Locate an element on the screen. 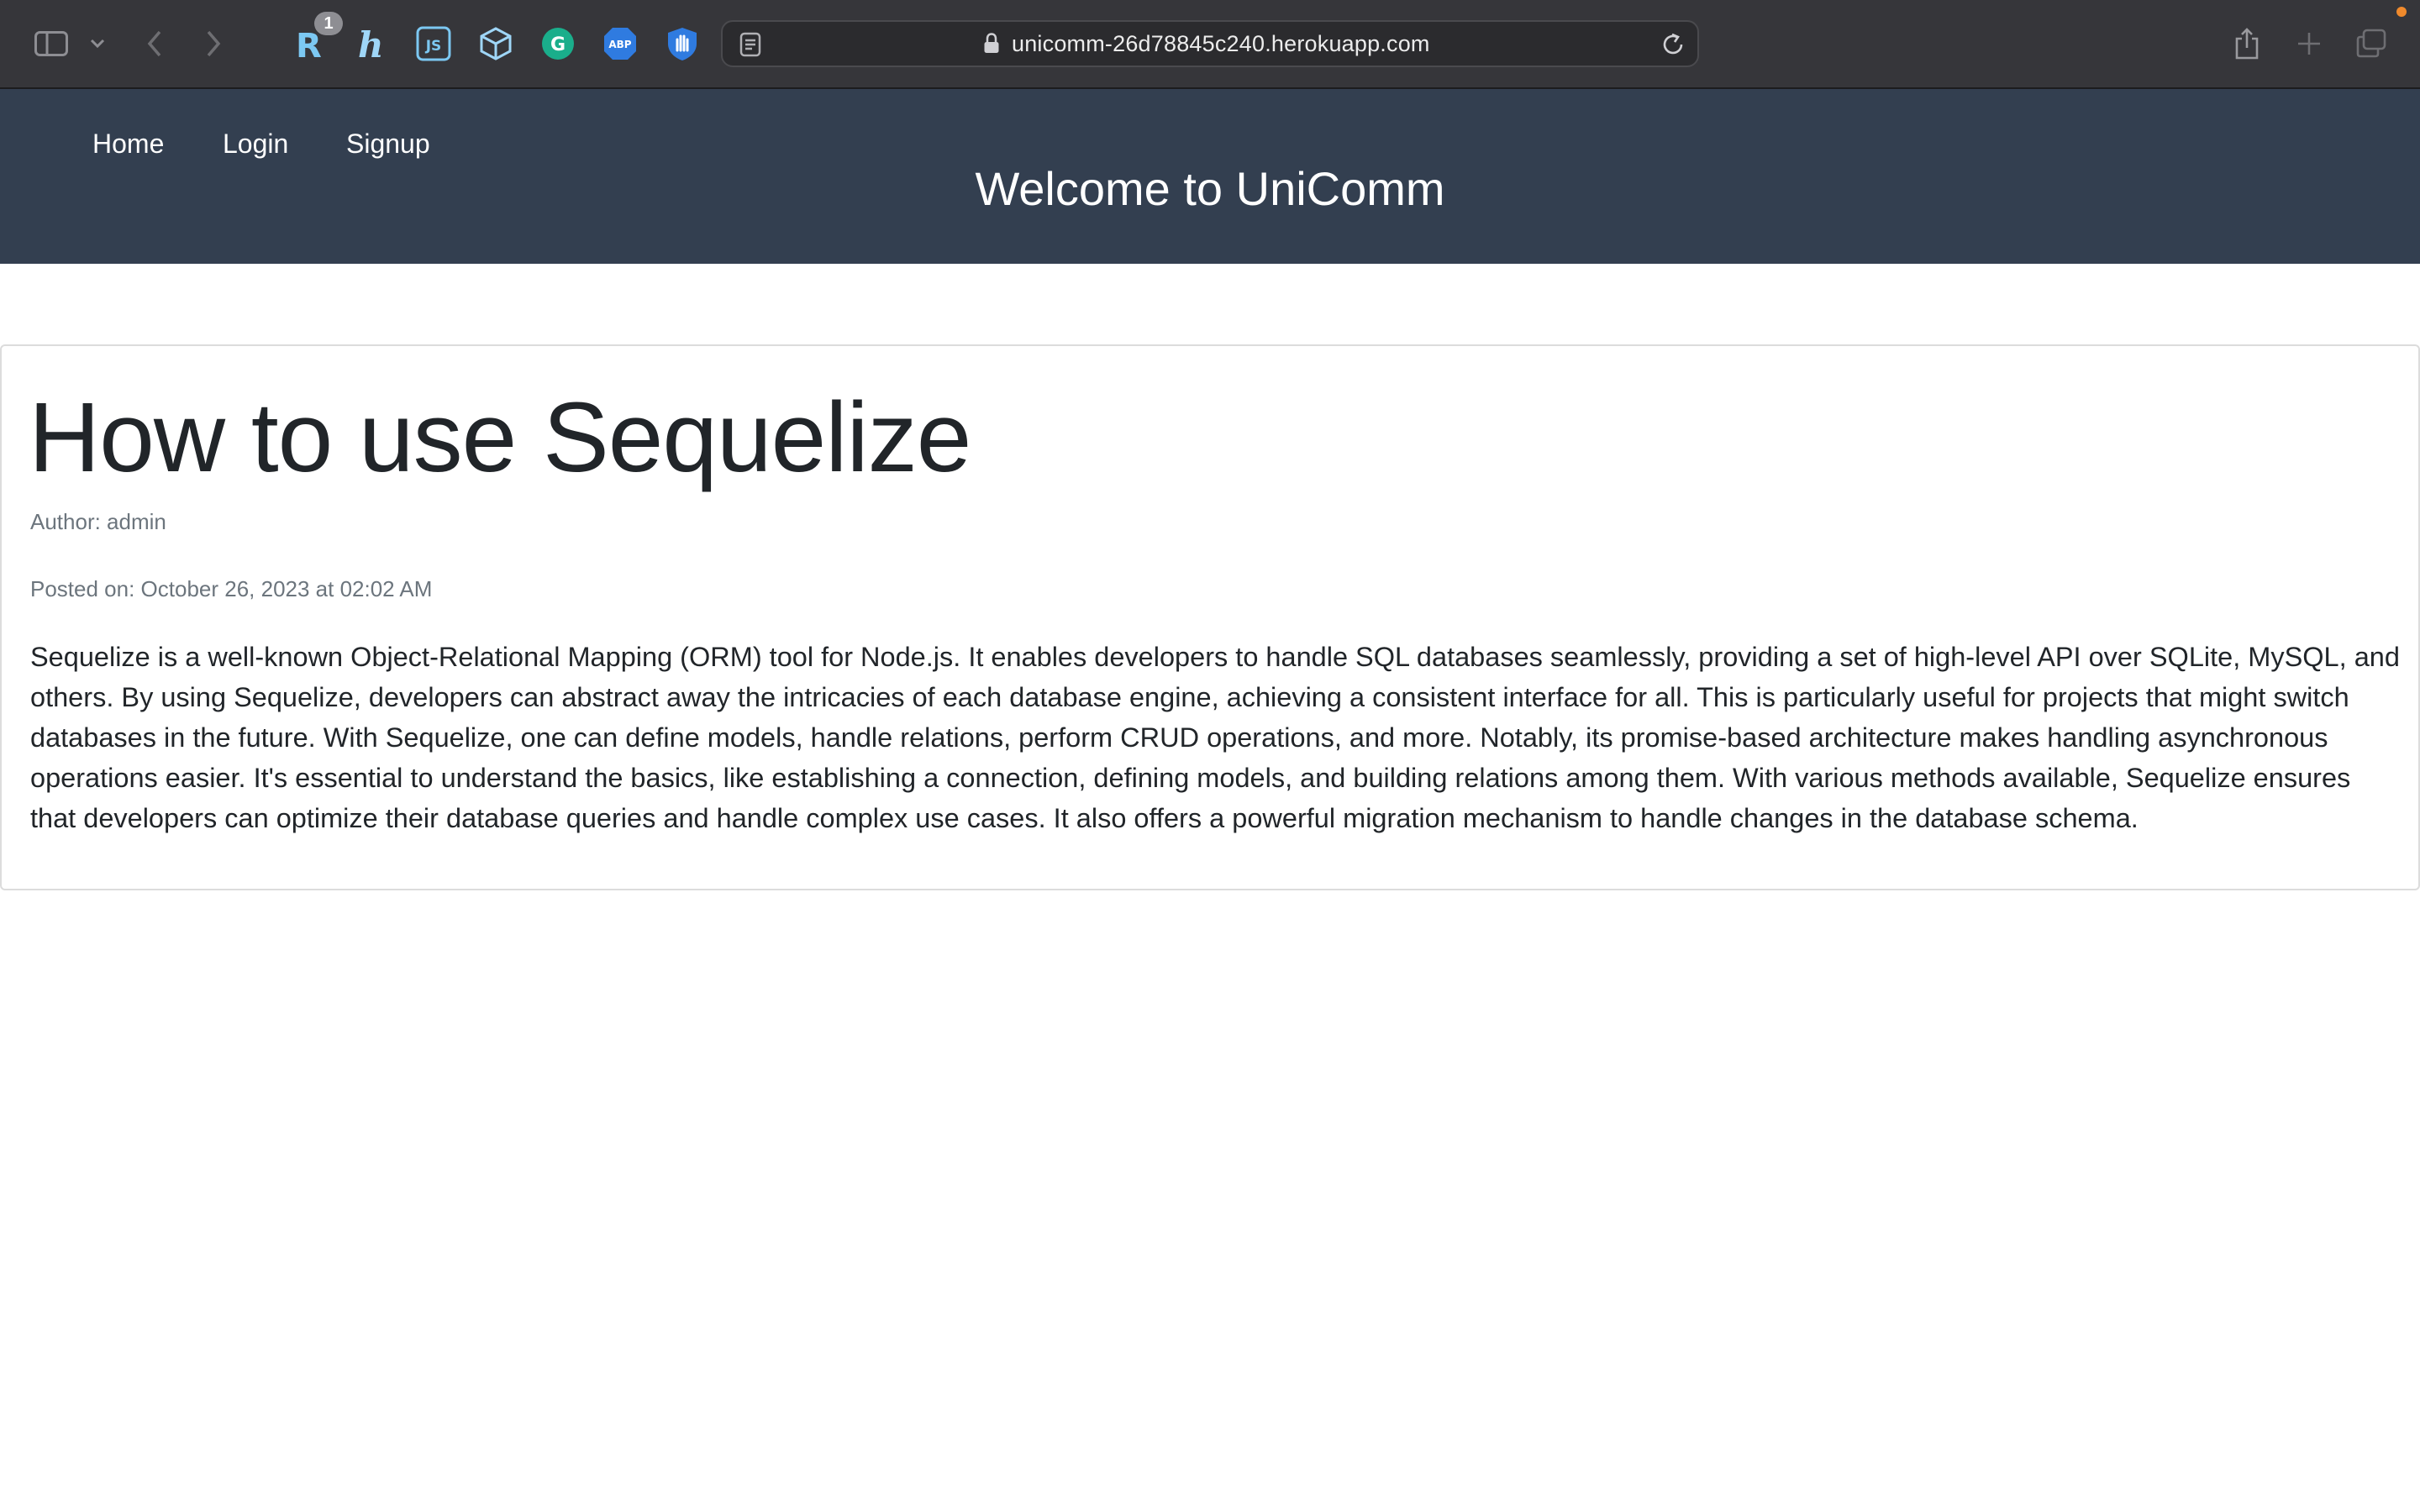 Image resolution: width=2420 pixels, height=1512 pixels. cube-extension-button is located at coordinates (496, 43).